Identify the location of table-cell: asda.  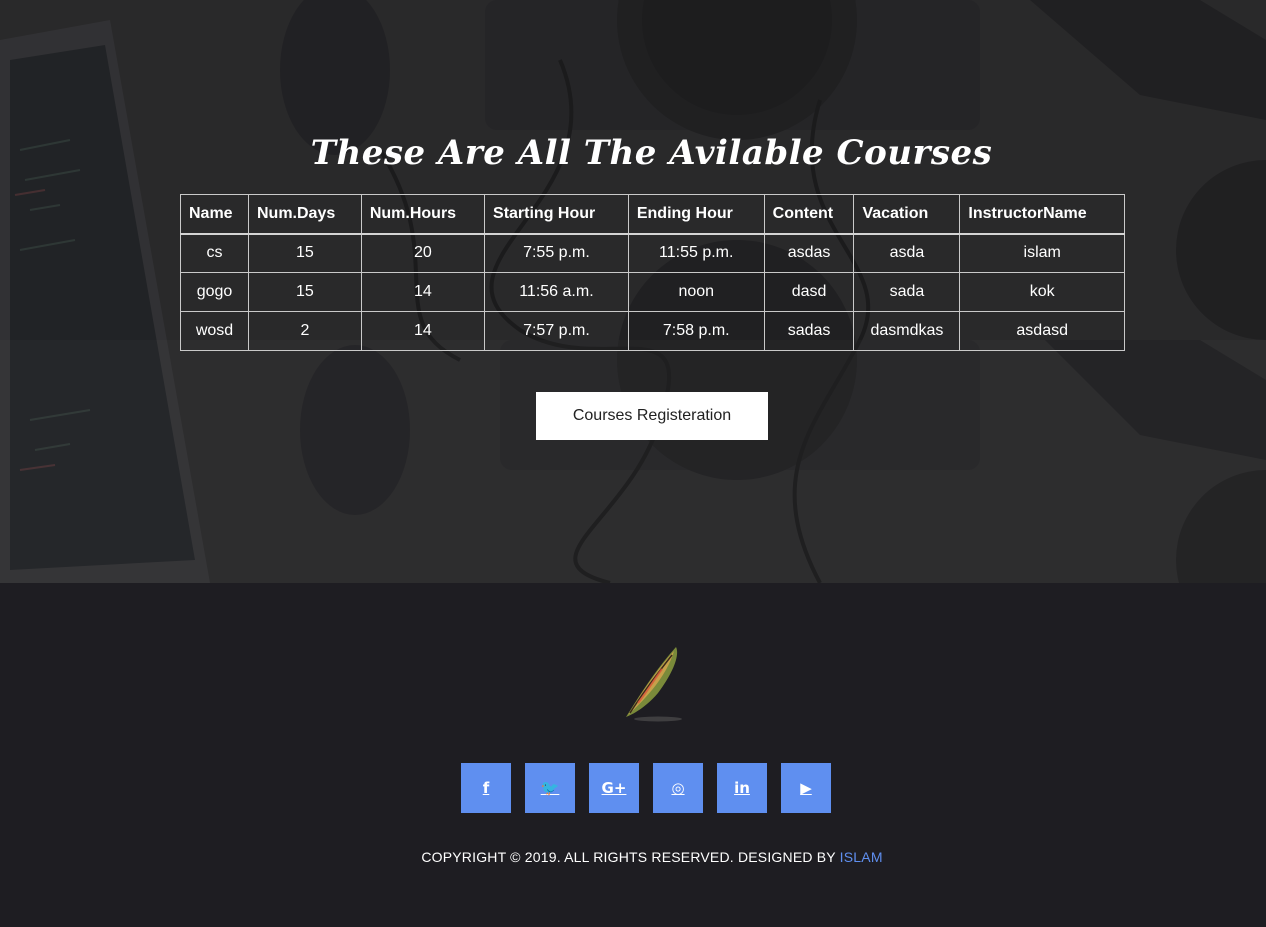
(907, 253).